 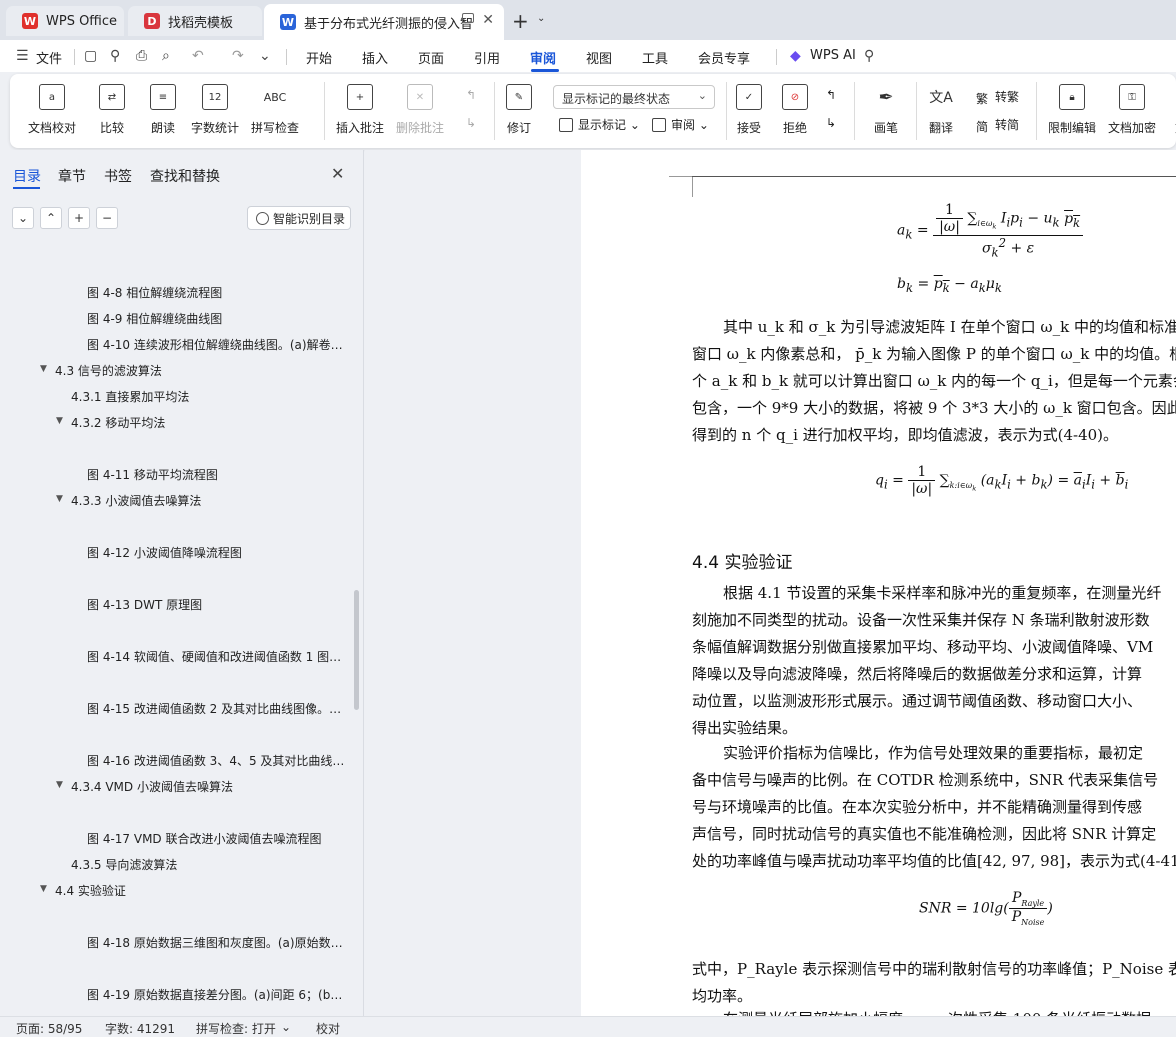 What do you see at coordinates (795, 56) in the screenshot?
I see `wps-ai-icon: ◆` at bounding box center [795, 56].